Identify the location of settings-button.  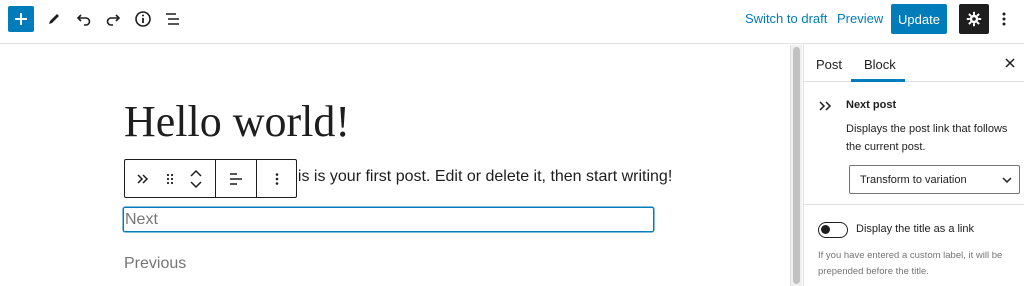
(974, 19).